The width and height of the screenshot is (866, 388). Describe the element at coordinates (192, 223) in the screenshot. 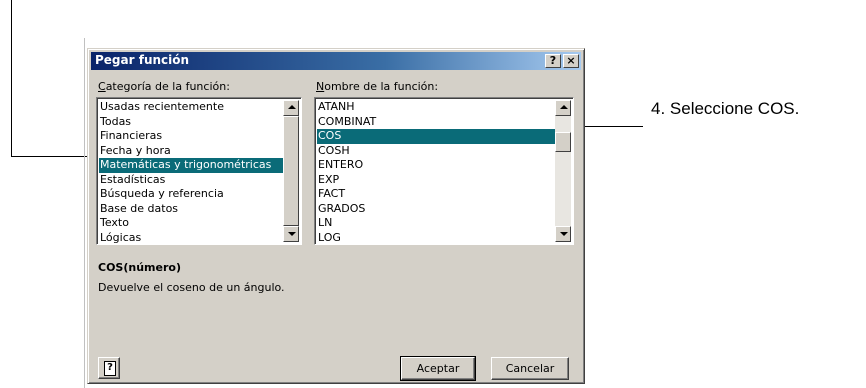

I see `category-item: Texto` at that location.